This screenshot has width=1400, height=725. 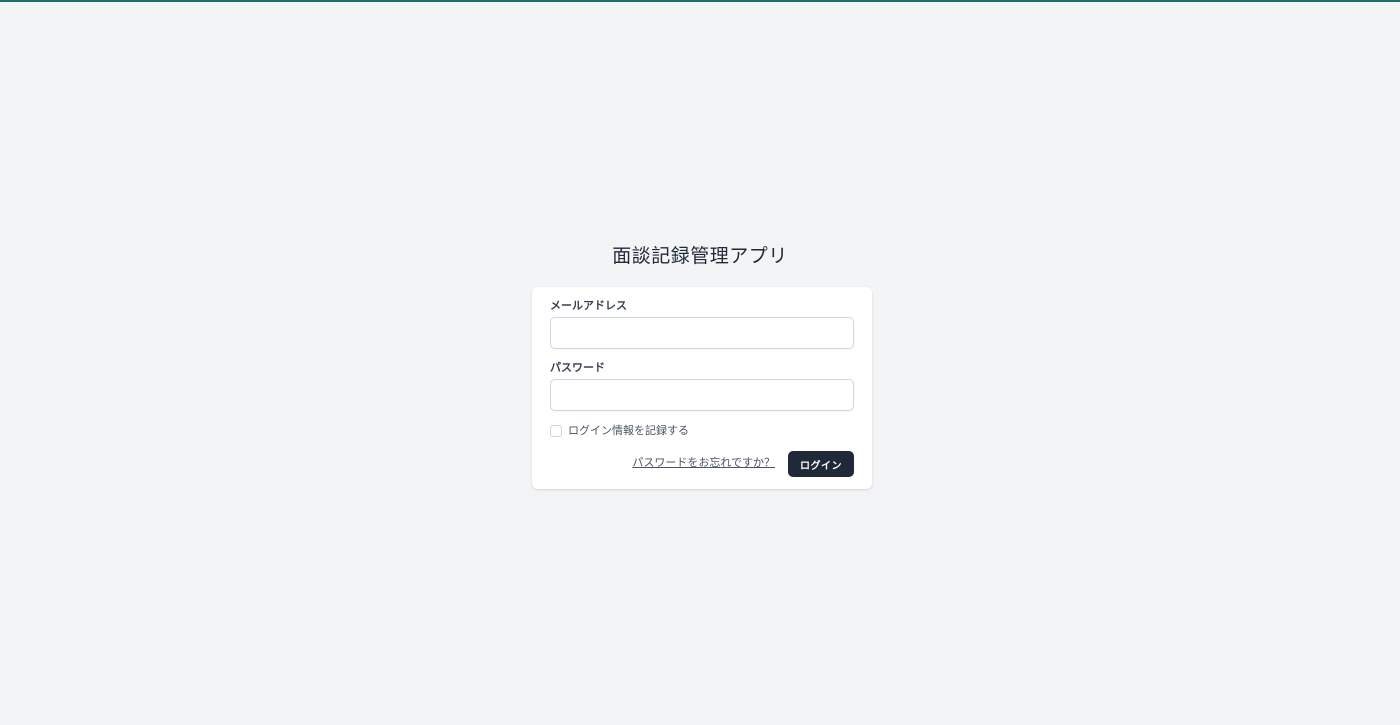 I want to click on remember-row: ログイン情報を記録する, so click(x=619, y=431).